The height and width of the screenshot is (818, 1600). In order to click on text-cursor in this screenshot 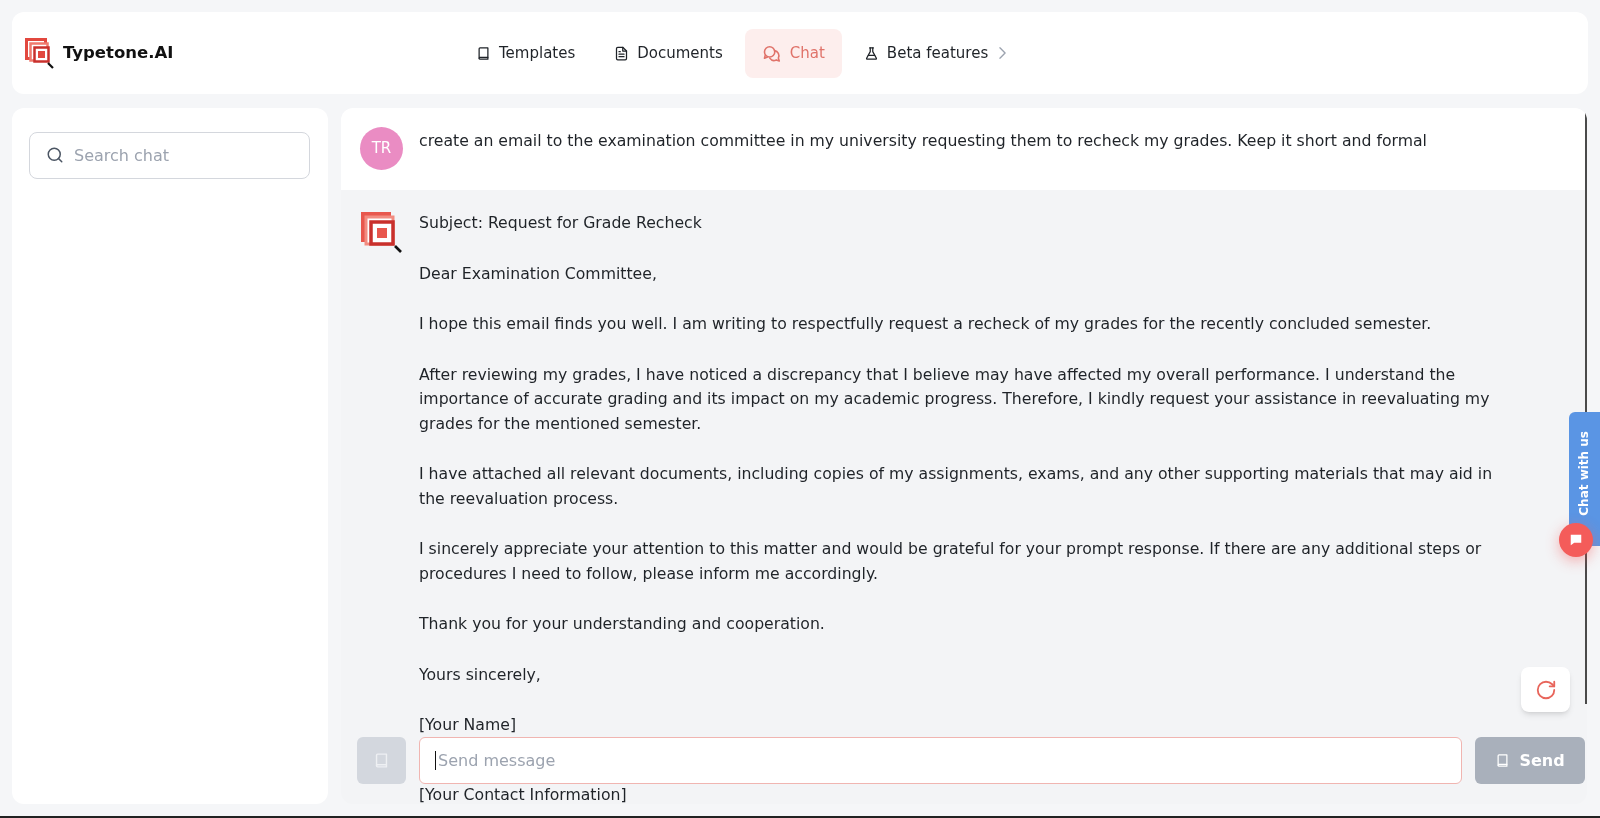, I will do `click(435, 760)`.